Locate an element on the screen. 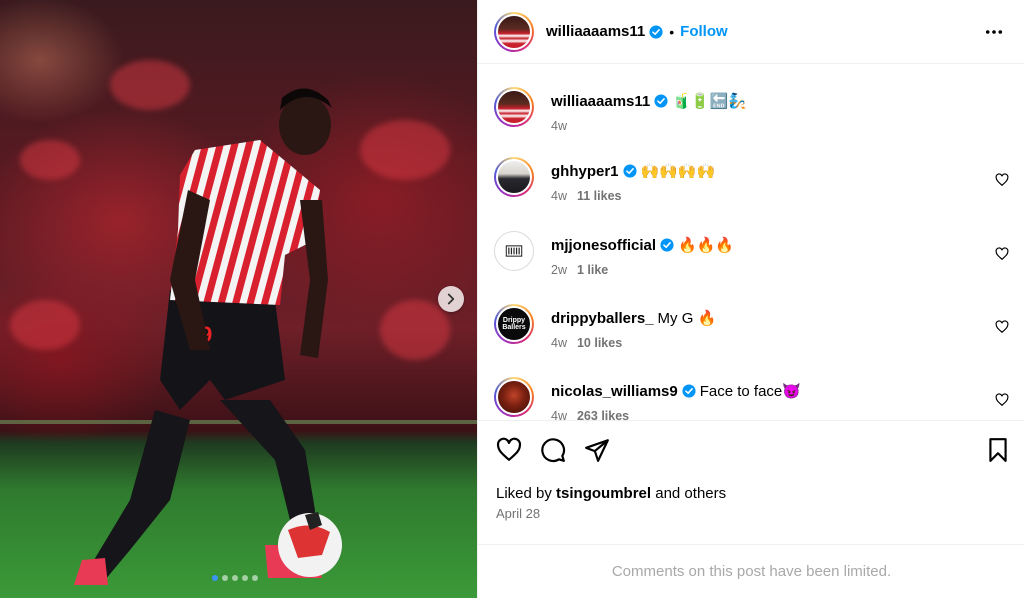 The image size is (1024, 598). comment-text: 🔥🔥🔥 is located at coordinates (706, 245).